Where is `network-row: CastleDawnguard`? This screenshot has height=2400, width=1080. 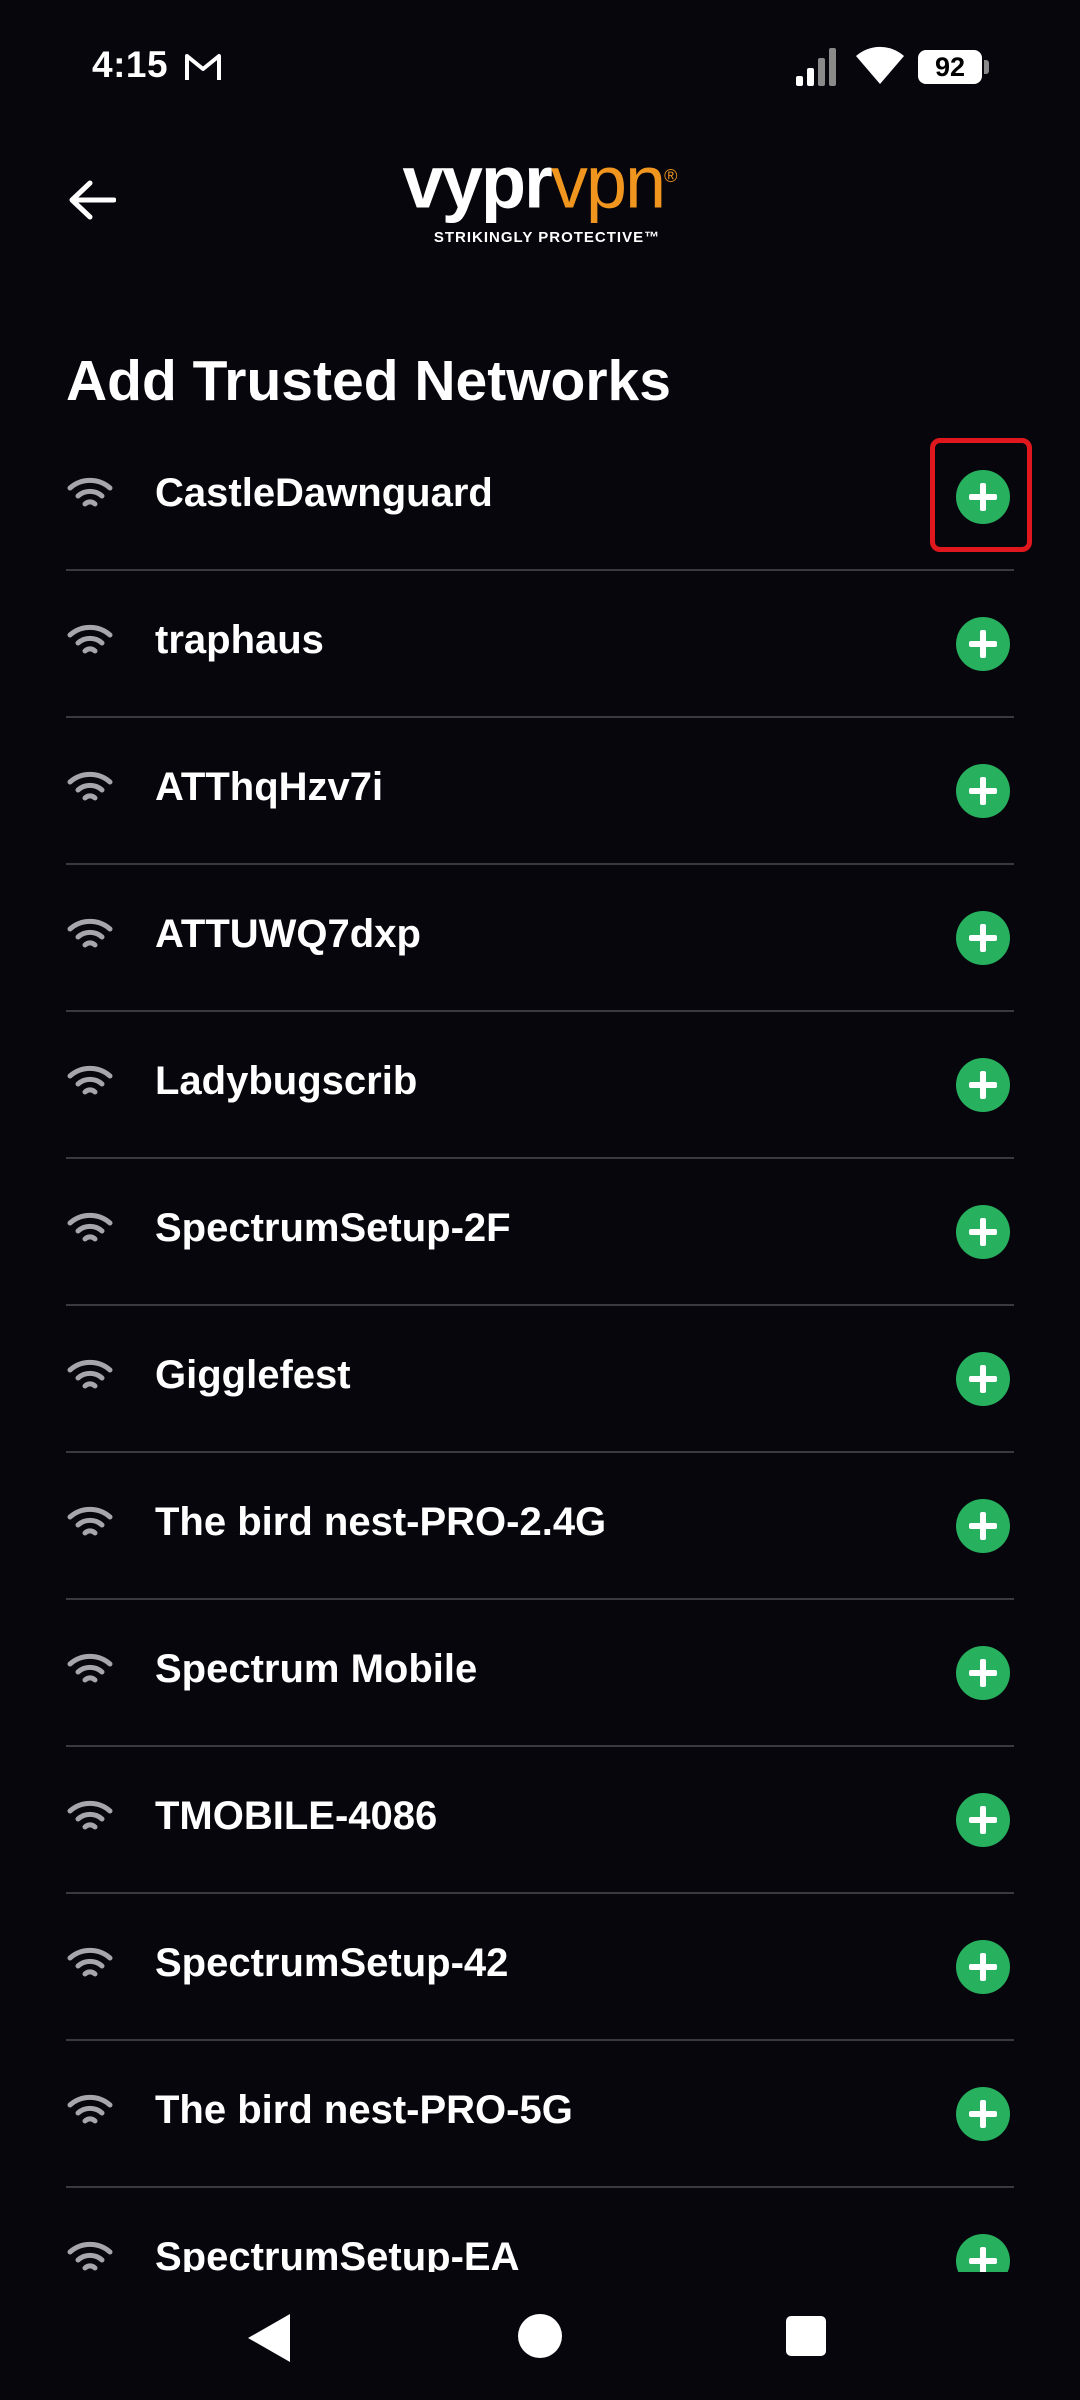
network-row: CastleDawnguard is located at coordinates (540, 497).